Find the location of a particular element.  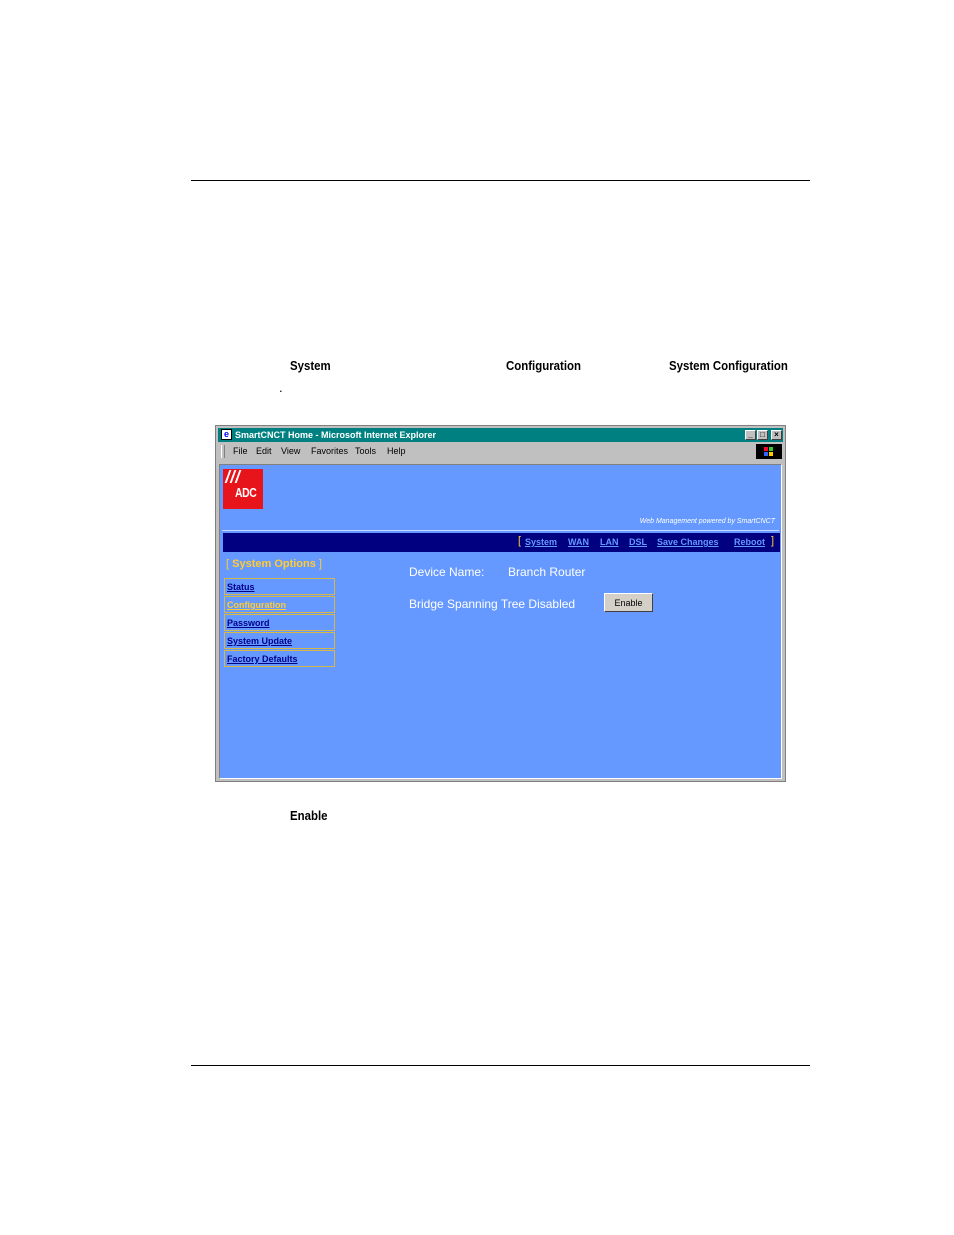

device-name-value: Branch Router is located at coordinates (547, 572).